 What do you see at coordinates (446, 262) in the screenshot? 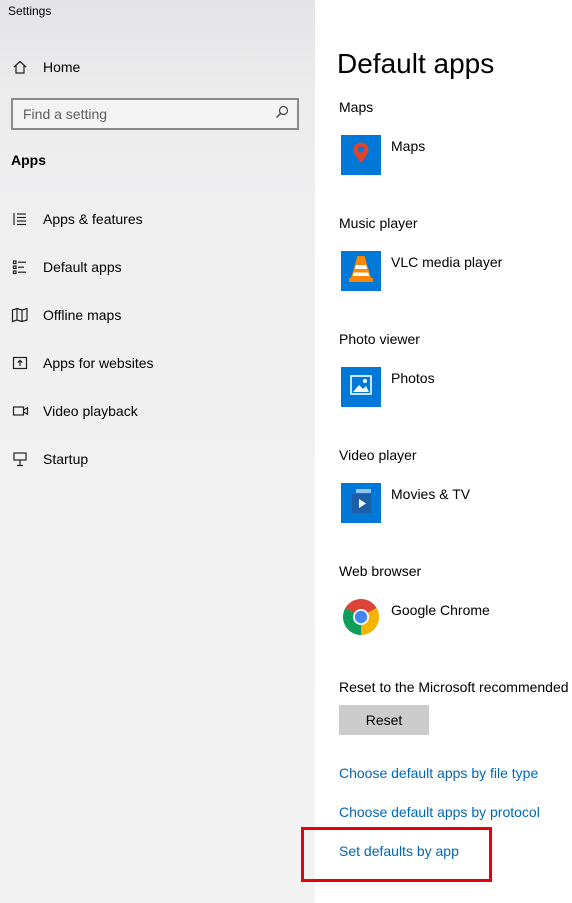
I see `app-name-music: VLC media player` at bounding box center [446, 262].